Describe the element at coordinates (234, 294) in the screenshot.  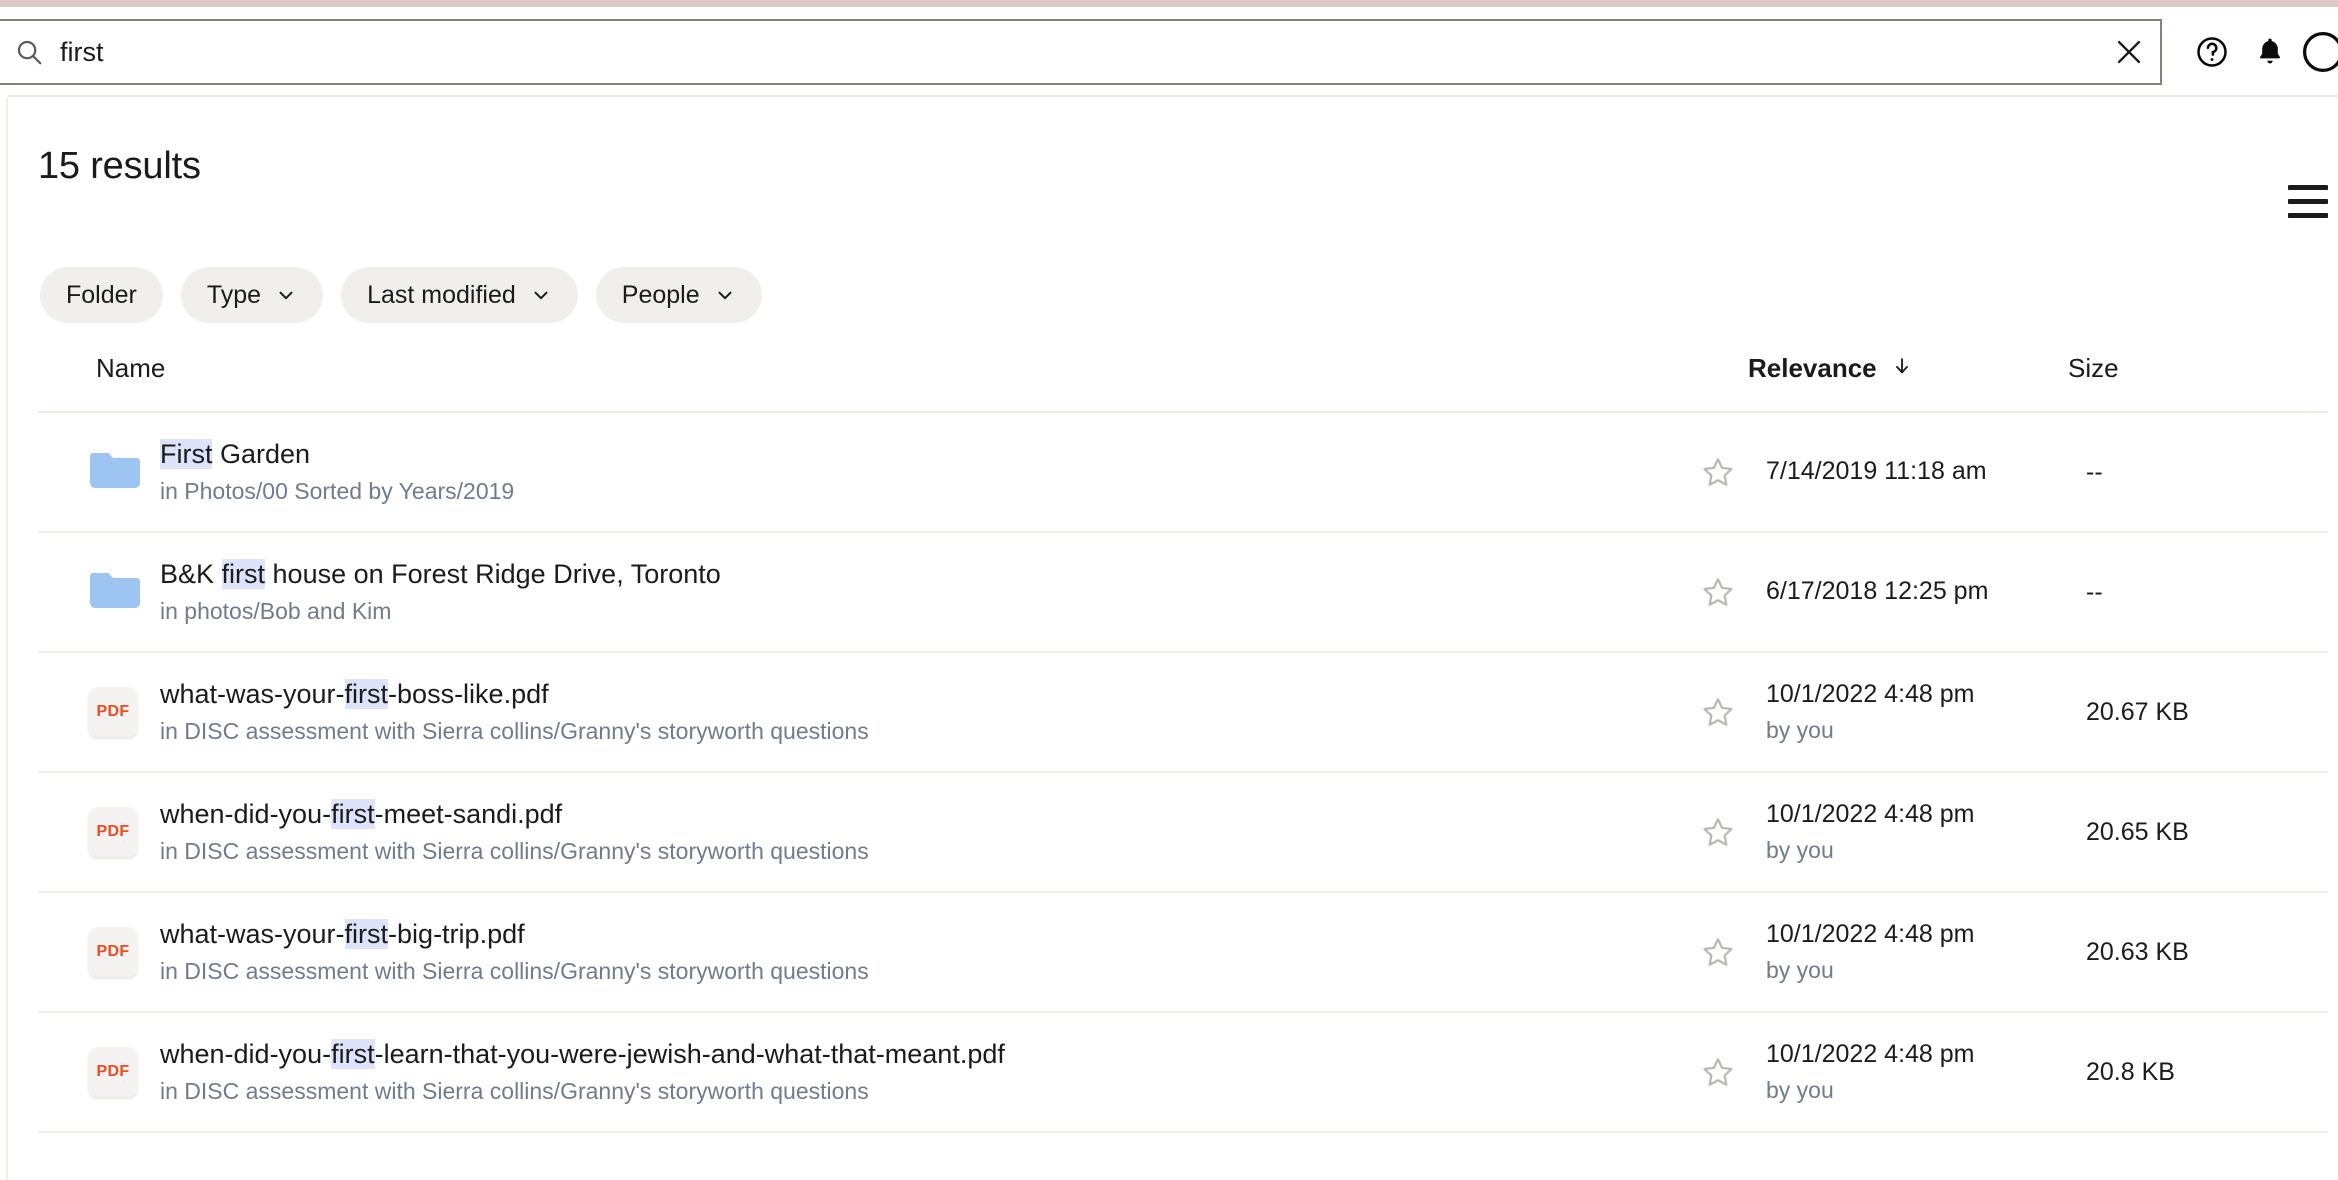
I see `filter-pill-label: Type` at that location.